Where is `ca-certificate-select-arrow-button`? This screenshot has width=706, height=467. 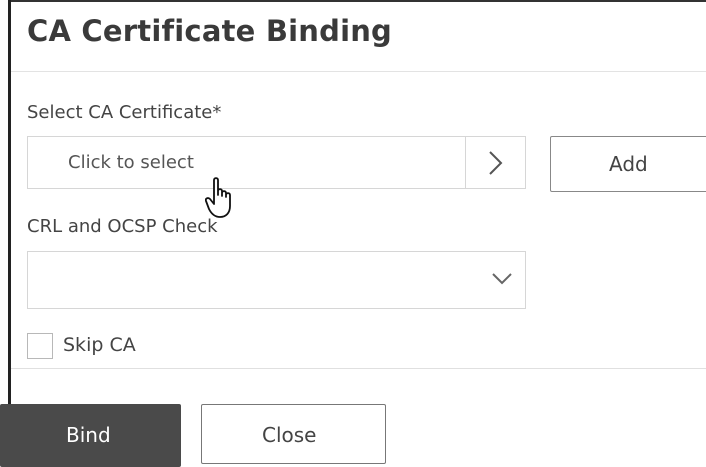
ca-certificate-select-arrow-button is located at coordinates (495, 162).